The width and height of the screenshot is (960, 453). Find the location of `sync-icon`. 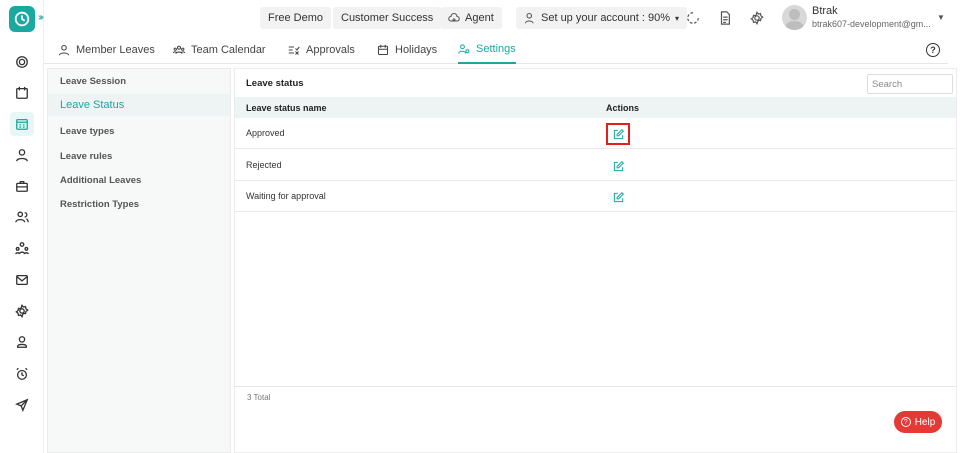

sync-icon is located at coordinates (693, 18).